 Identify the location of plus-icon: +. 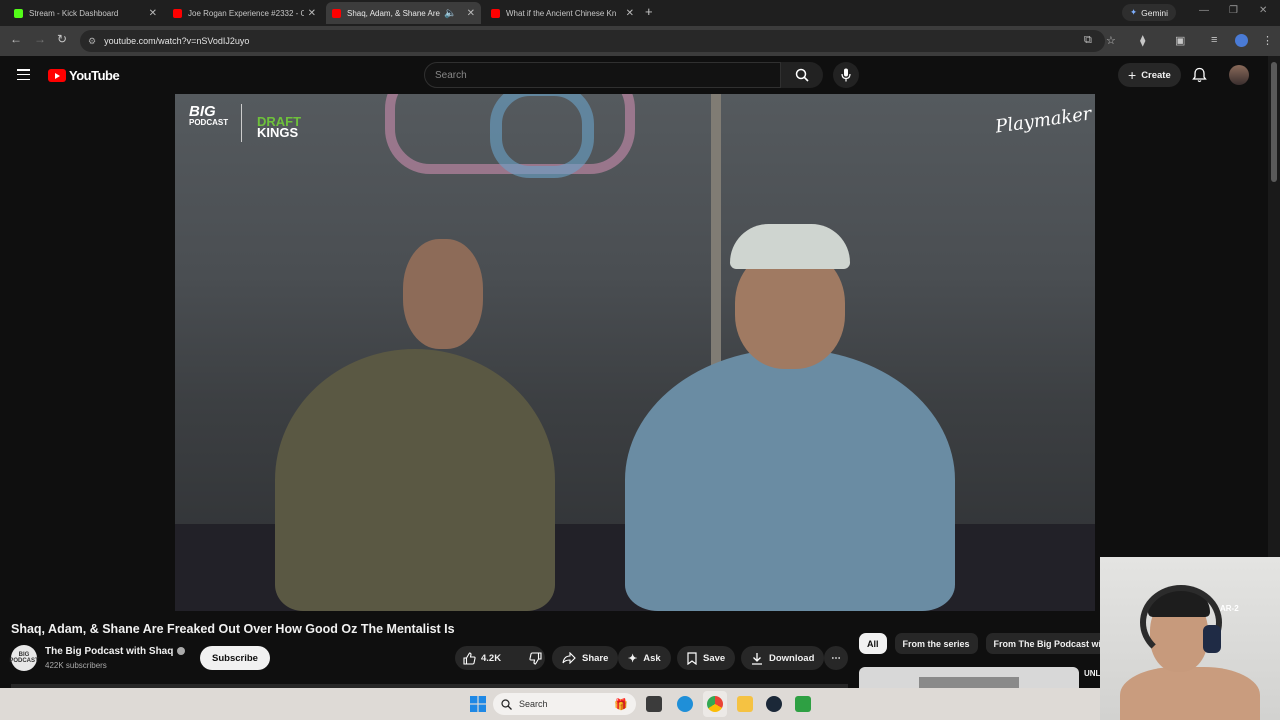
(1132, 75).